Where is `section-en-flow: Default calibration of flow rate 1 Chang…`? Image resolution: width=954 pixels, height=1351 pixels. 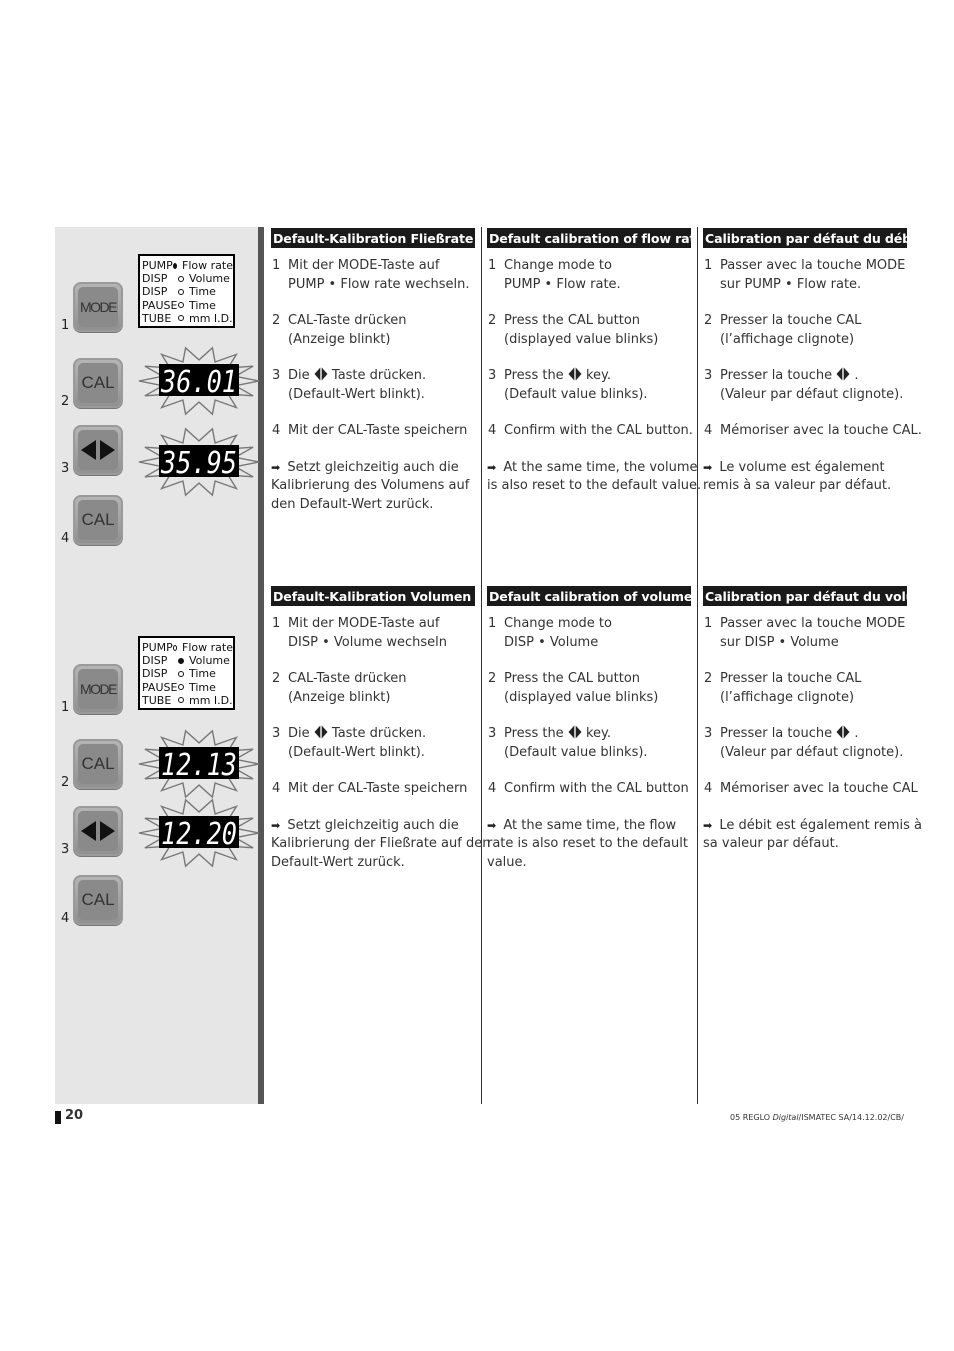
section-en-flow: Default calibration of flow rate 1 Chang… is located at coordinates (594, 362).